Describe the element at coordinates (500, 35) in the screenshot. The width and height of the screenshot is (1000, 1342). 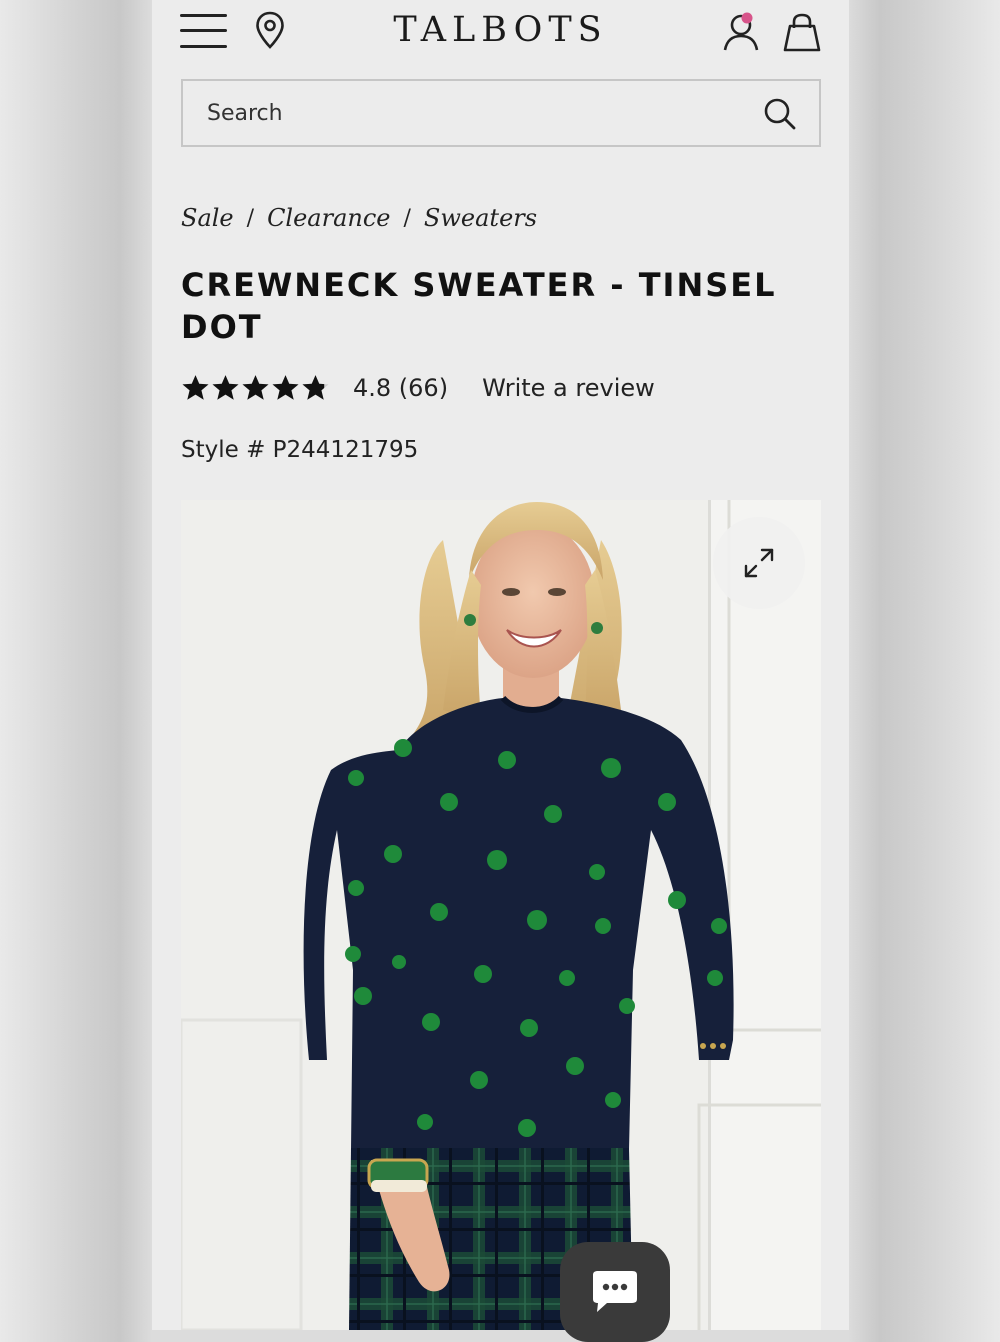
I see `header: TALBOTS` at that location.